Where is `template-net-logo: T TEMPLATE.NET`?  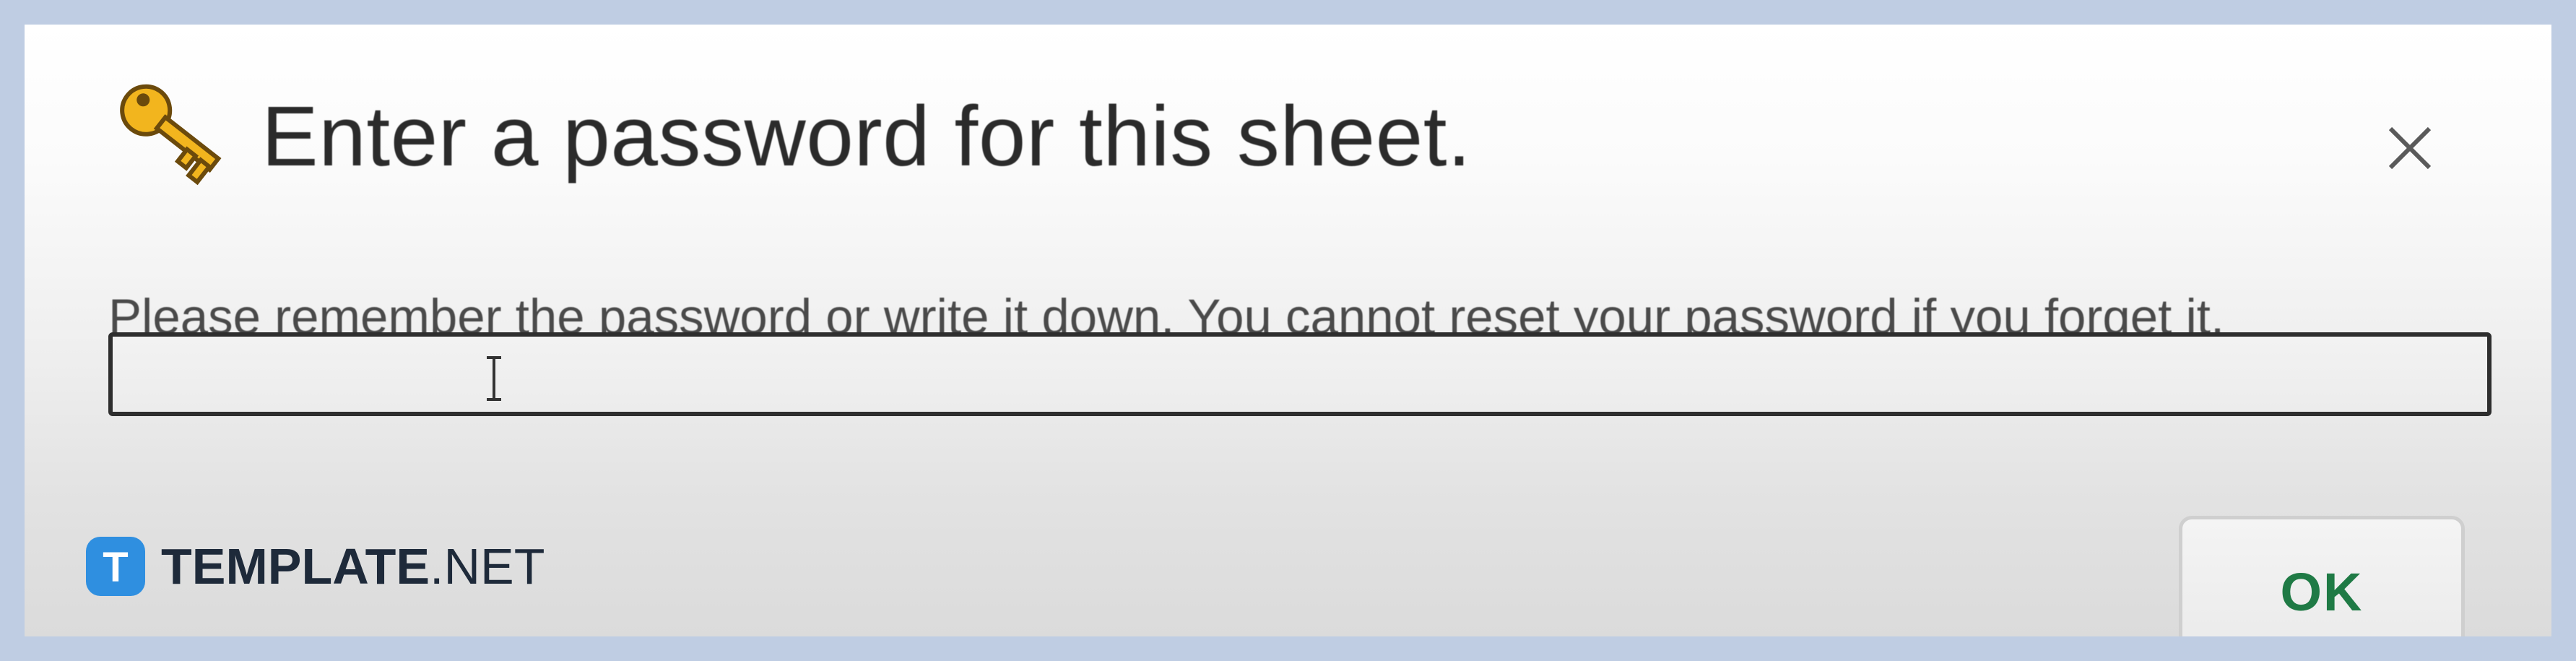
template-net-logo: T TEMPLATE.NET is located at coordinates (315, 566).